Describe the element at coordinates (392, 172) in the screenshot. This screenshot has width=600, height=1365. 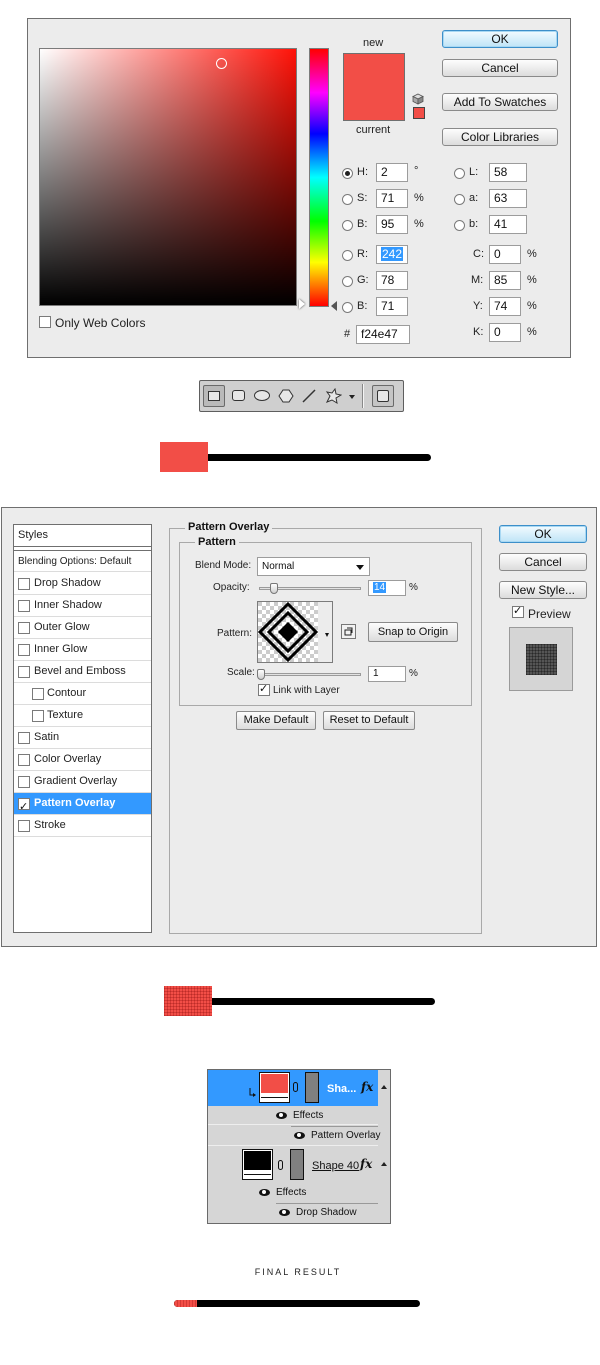
I see `h-input: 2` at that location.